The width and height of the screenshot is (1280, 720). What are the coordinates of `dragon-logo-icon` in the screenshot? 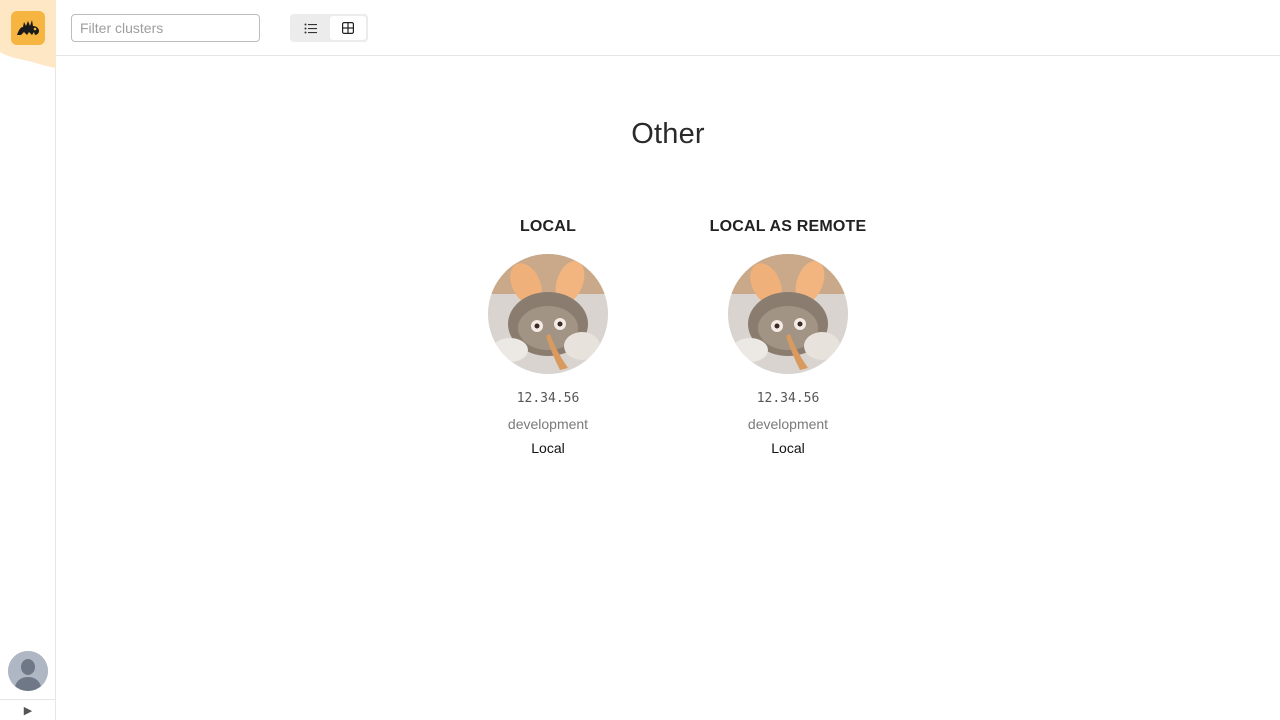 It's located at (28, 27).